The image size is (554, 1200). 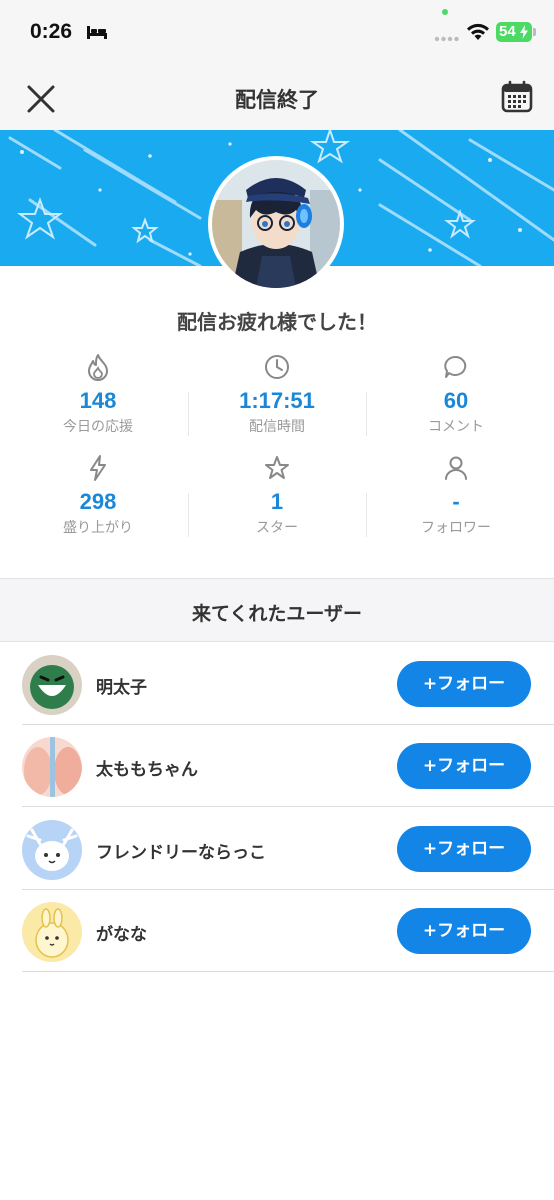 I want to click on visitors-section-header: 来てくれたユーザー, so click(x=277, y=610).